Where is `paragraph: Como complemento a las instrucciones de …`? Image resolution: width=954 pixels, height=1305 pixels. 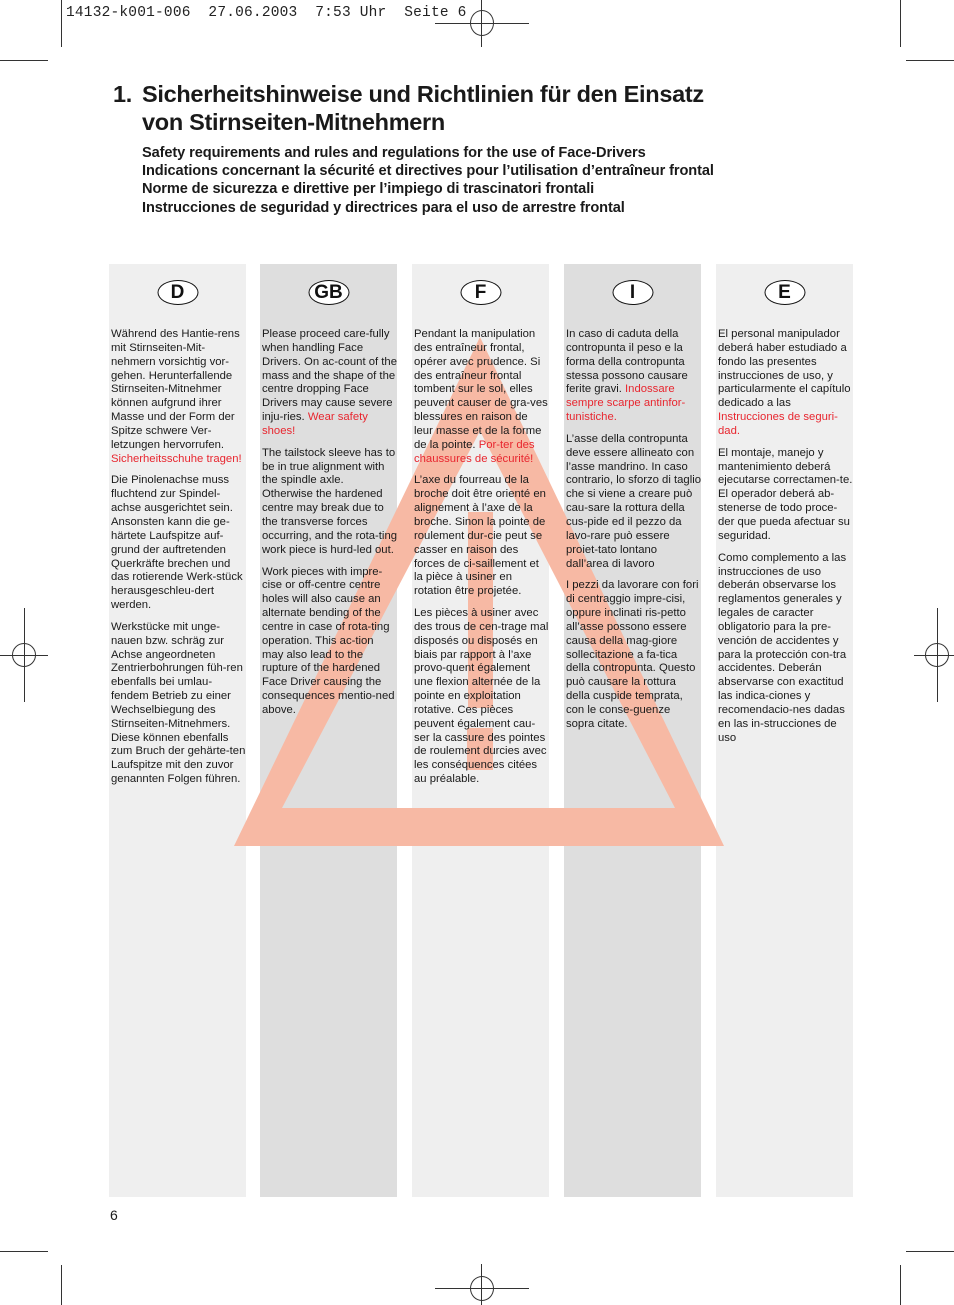
paragraph: Como complemento a las instrucciones de … is located at coordinates (782, 647).